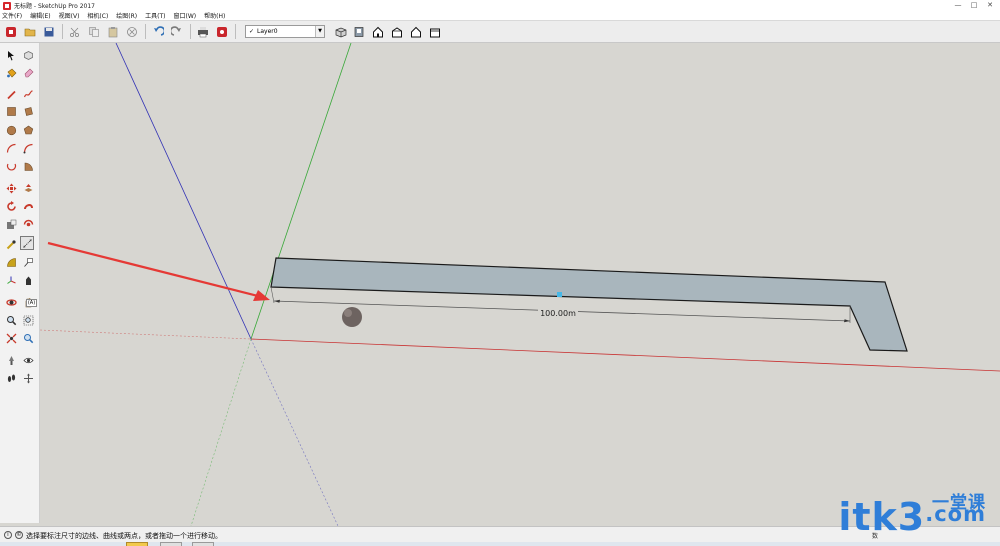  I want to click on push-pull-button, so click(28, 188).